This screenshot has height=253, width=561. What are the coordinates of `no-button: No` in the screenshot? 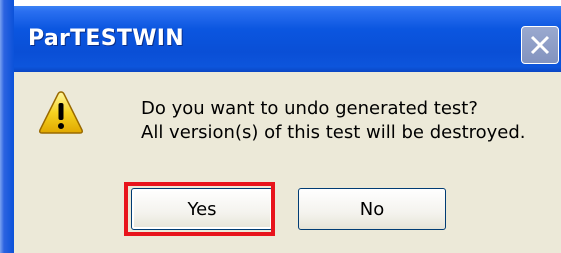 It's located at (372, 209).